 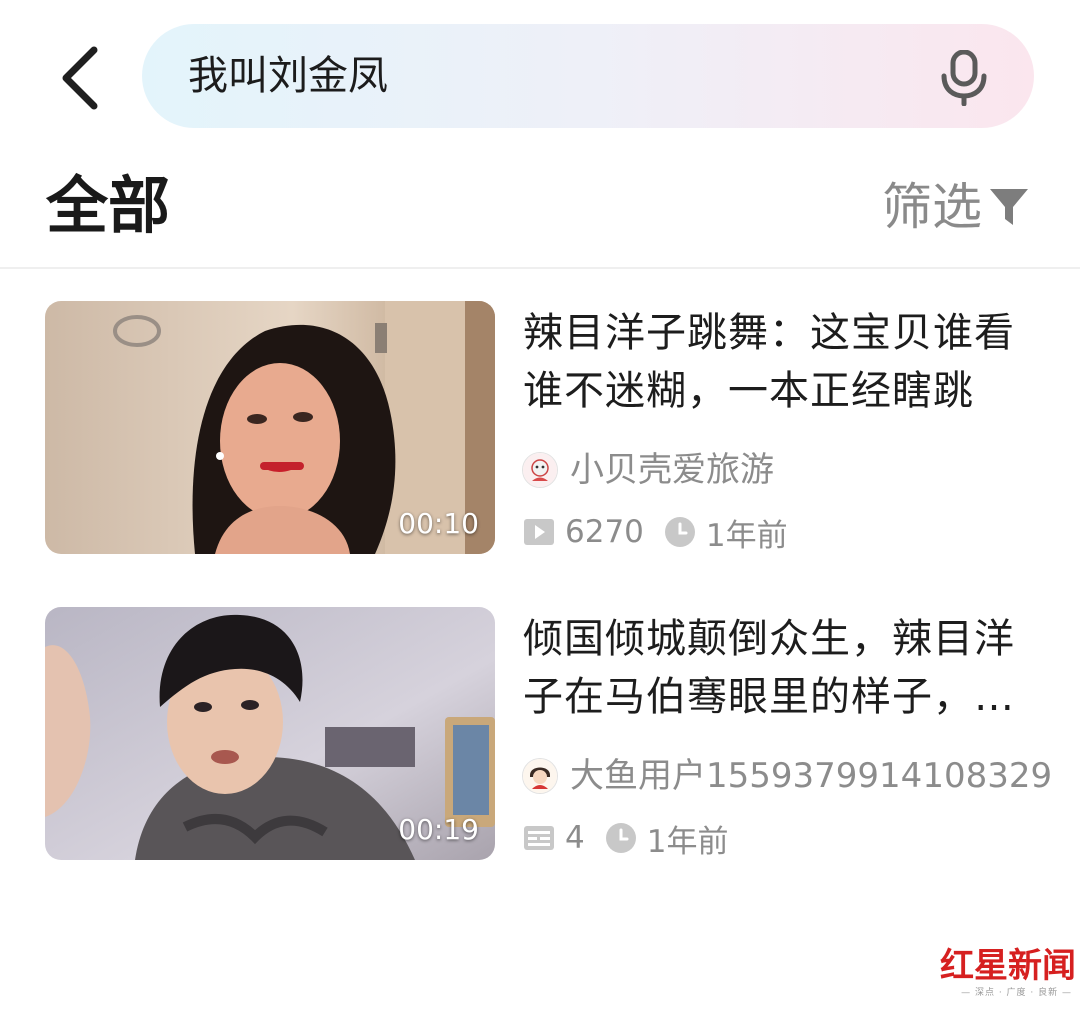 What do you see at coordinates (438, 829) in the screenshot?
I see `video-duration: 00:19` at bounding box center [438, 829].